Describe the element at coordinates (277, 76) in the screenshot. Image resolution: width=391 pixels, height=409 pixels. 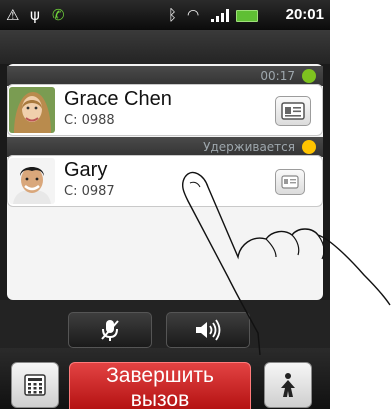
I see `call-timer: 00:17` at that location.